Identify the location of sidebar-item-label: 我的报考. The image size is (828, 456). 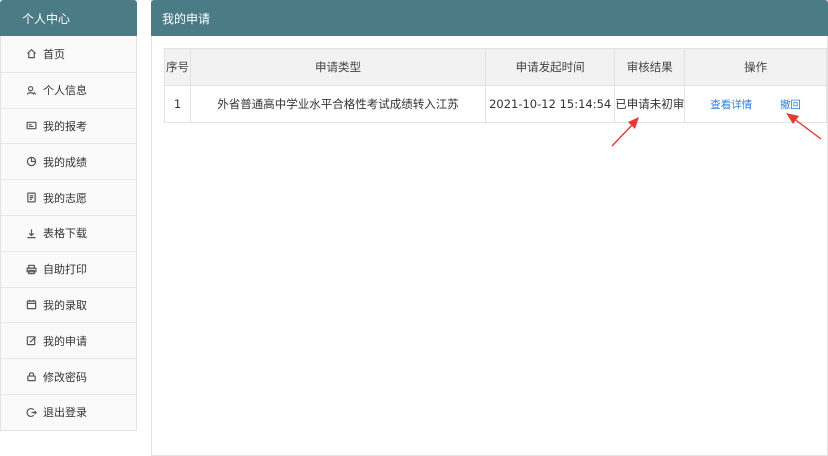
(65, 126).